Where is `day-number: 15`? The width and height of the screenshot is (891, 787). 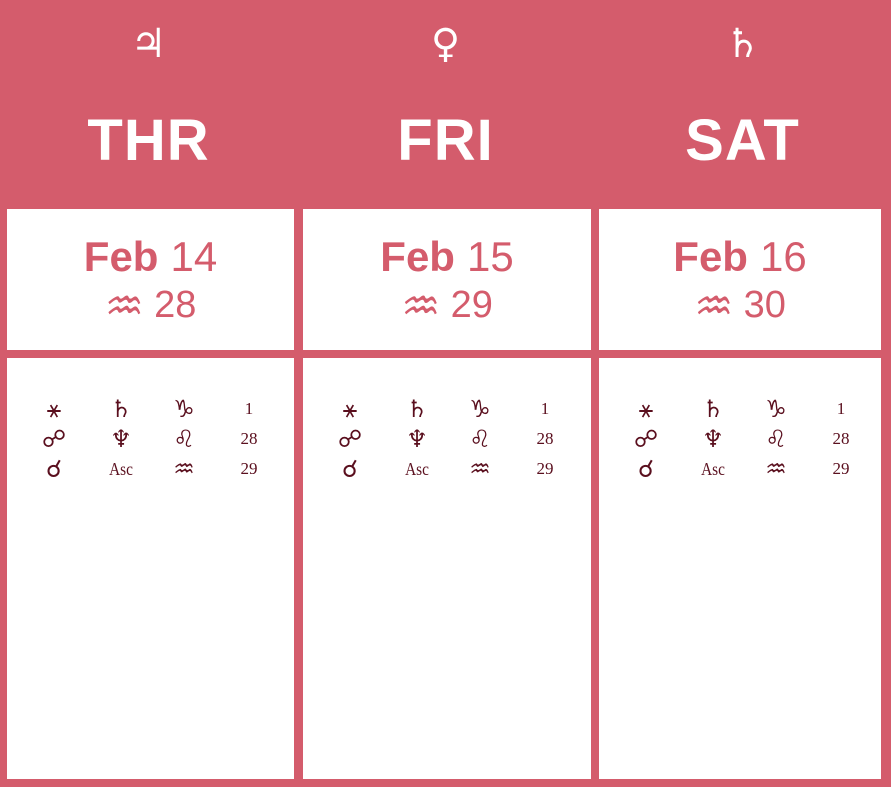
day-number: 15 is located at coordinates (490, 256).